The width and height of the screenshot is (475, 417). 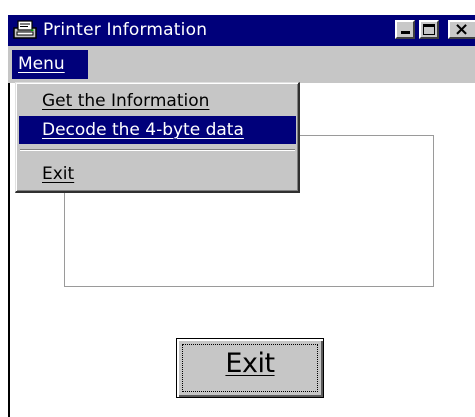 I want to click on menu-menu: Menu, so click(x=50, y=64).